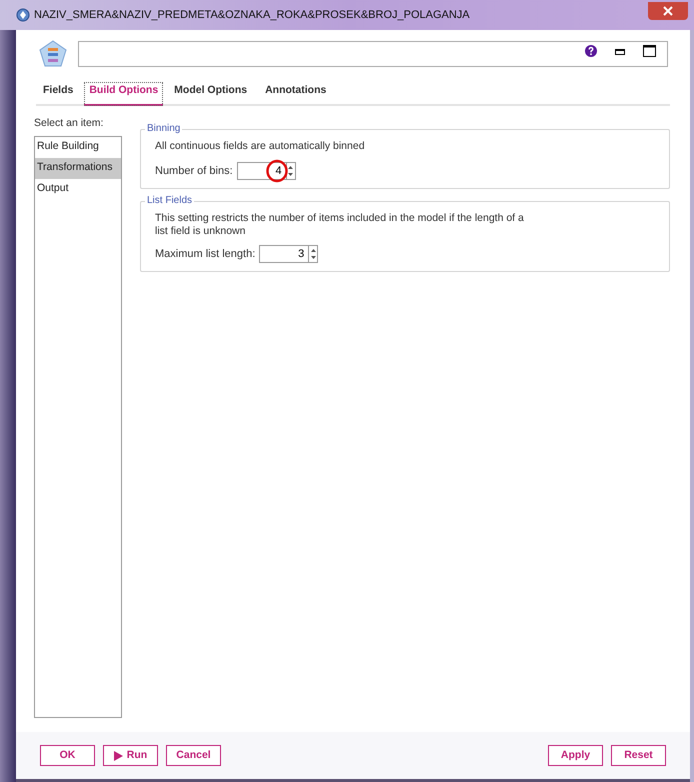 This screenshot has height=782, width=694. I want to click on node-icon, so click(53, 54).